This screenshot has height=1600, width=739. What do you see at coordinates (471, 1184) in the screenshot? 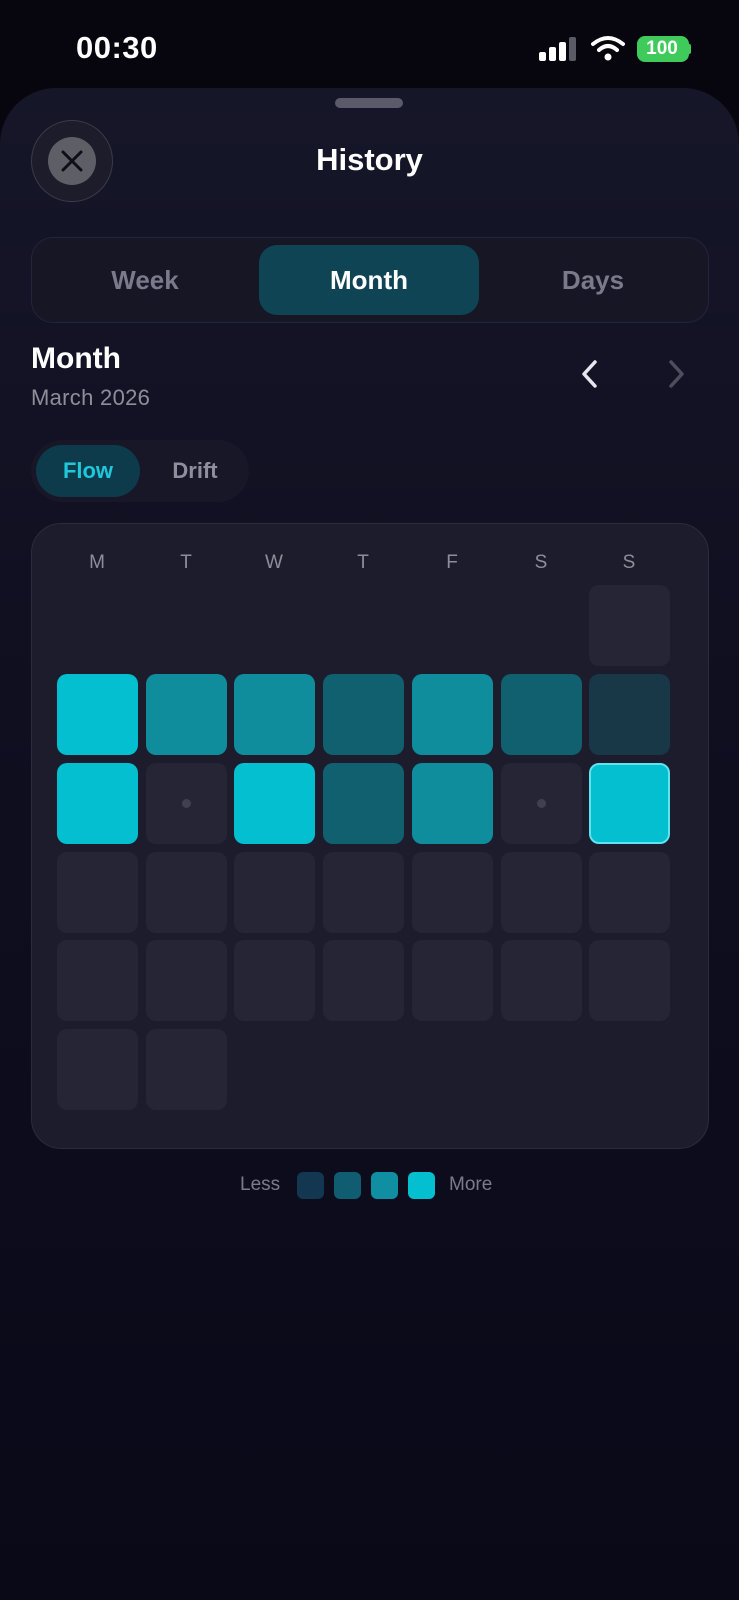
I see `legend-more-label: More` at bounding box center [471, 1184].